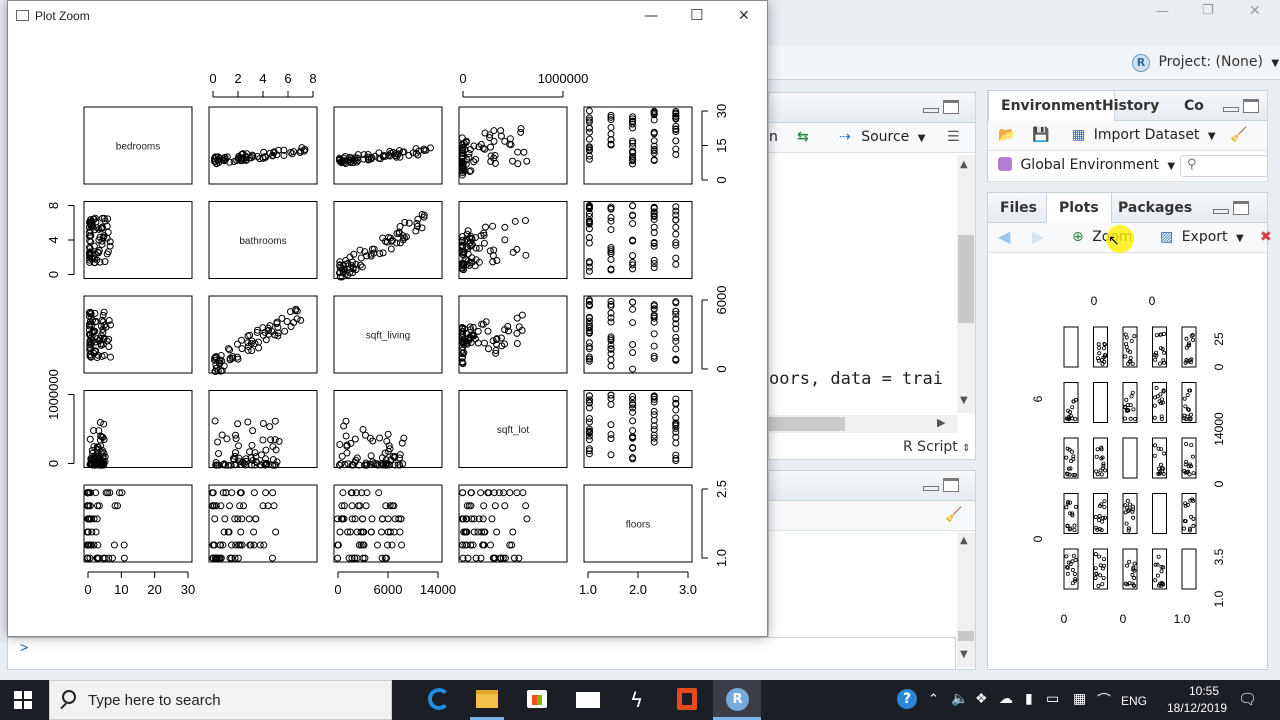  What do you see at coordinates (942, 486) in the screenshot?
I see `console-pane-minmax` at bounding box center [942, 486].